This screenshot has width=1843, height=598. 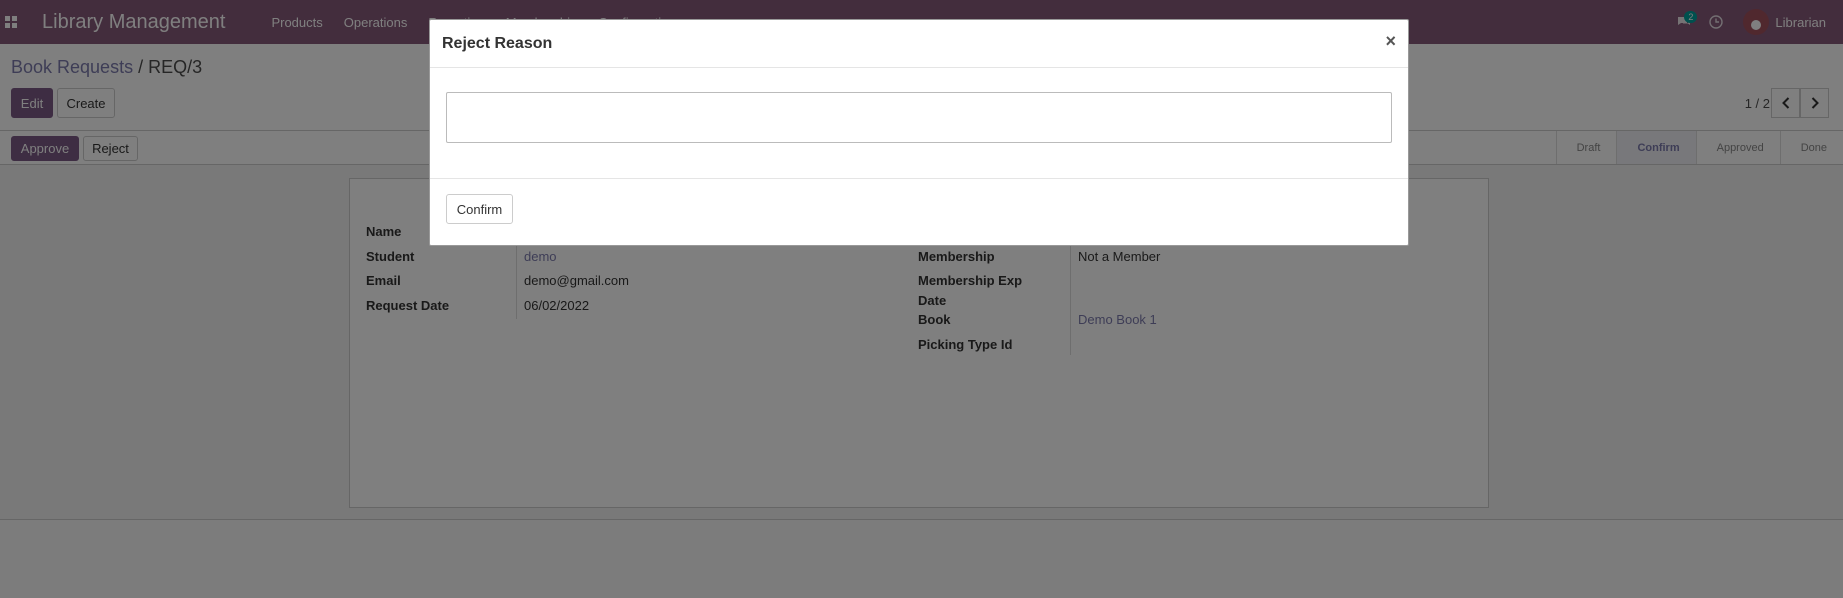 What do you see at coordinates (919, 212) in the screenshot?
I see `modal-footer: Confirm` at bounding box center [919, 212].